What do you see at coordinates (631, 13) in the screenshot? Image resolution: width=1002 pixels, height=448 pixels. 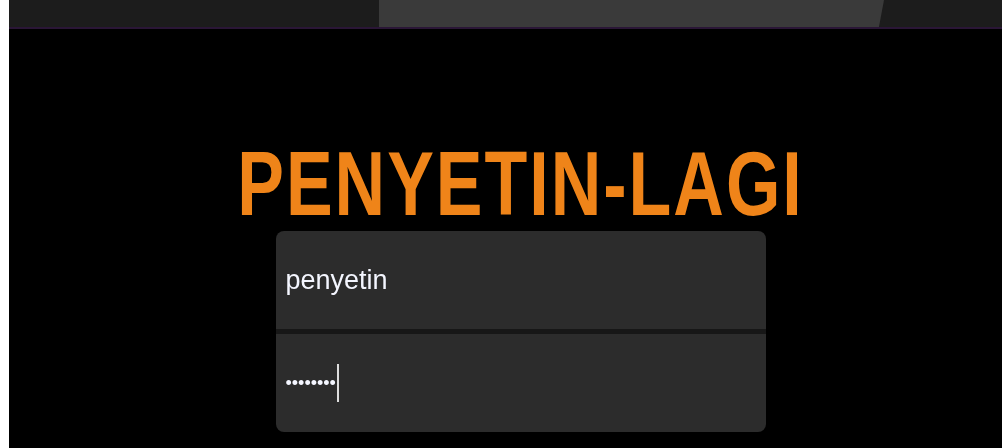 I see `browser-tab` at bounding box center [631, 13].